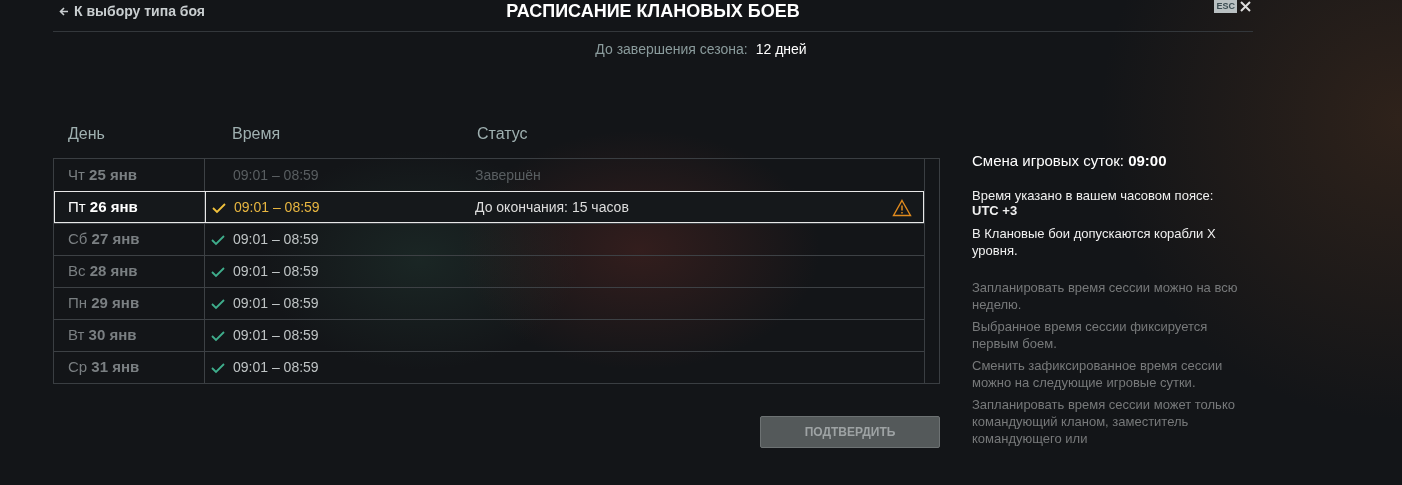  Describe the element at coordinates (132, 11) in the screenshot. I see `back-link: К выбору типа боя` at that location.